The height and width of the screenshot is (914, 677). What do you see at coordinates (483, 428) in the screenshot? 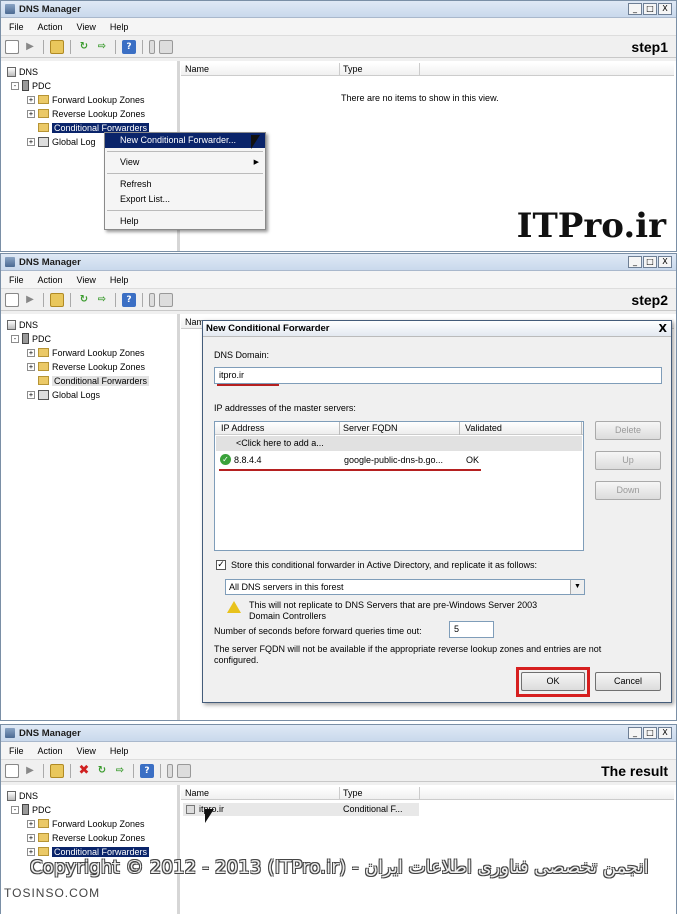
I see `grid-col-validated: Validated` at bounding box center [483, 428].